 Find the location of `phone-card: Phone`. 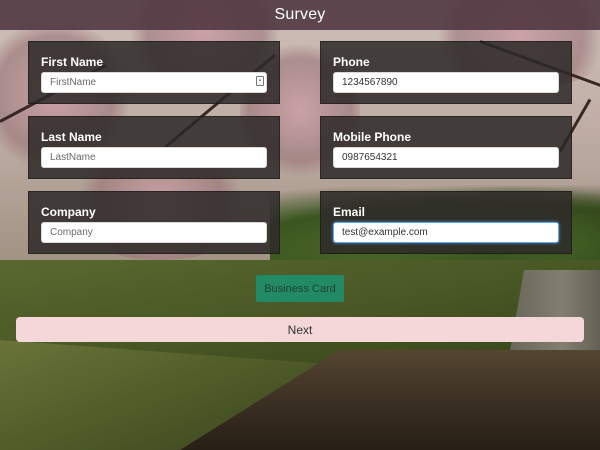

phone-card: Phone is located at coordinates (446, 72).